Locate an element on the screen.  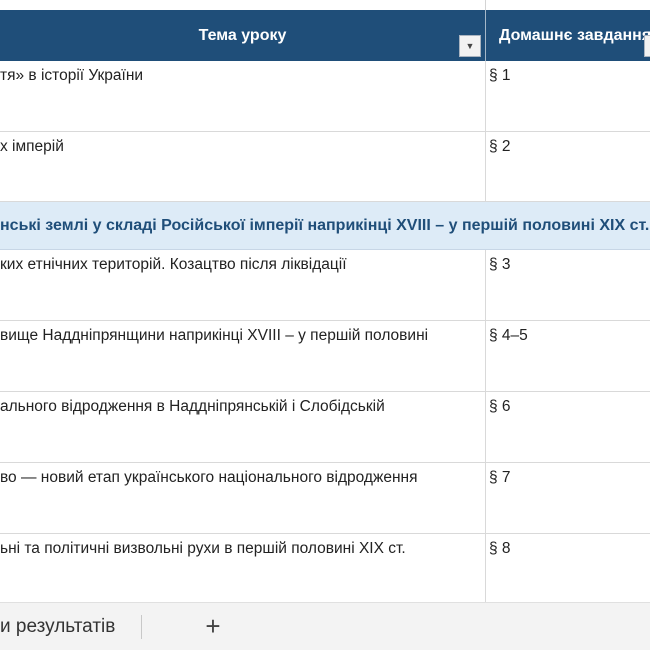
tab-divider is located at coordinates (141, 627).